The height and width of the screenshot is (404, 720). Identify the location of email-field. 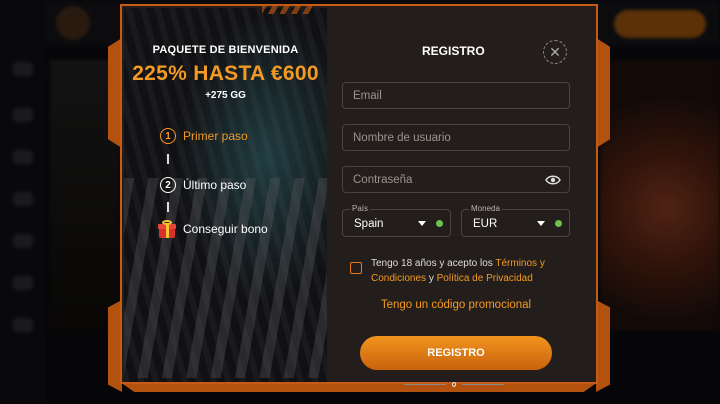
(456, 95).